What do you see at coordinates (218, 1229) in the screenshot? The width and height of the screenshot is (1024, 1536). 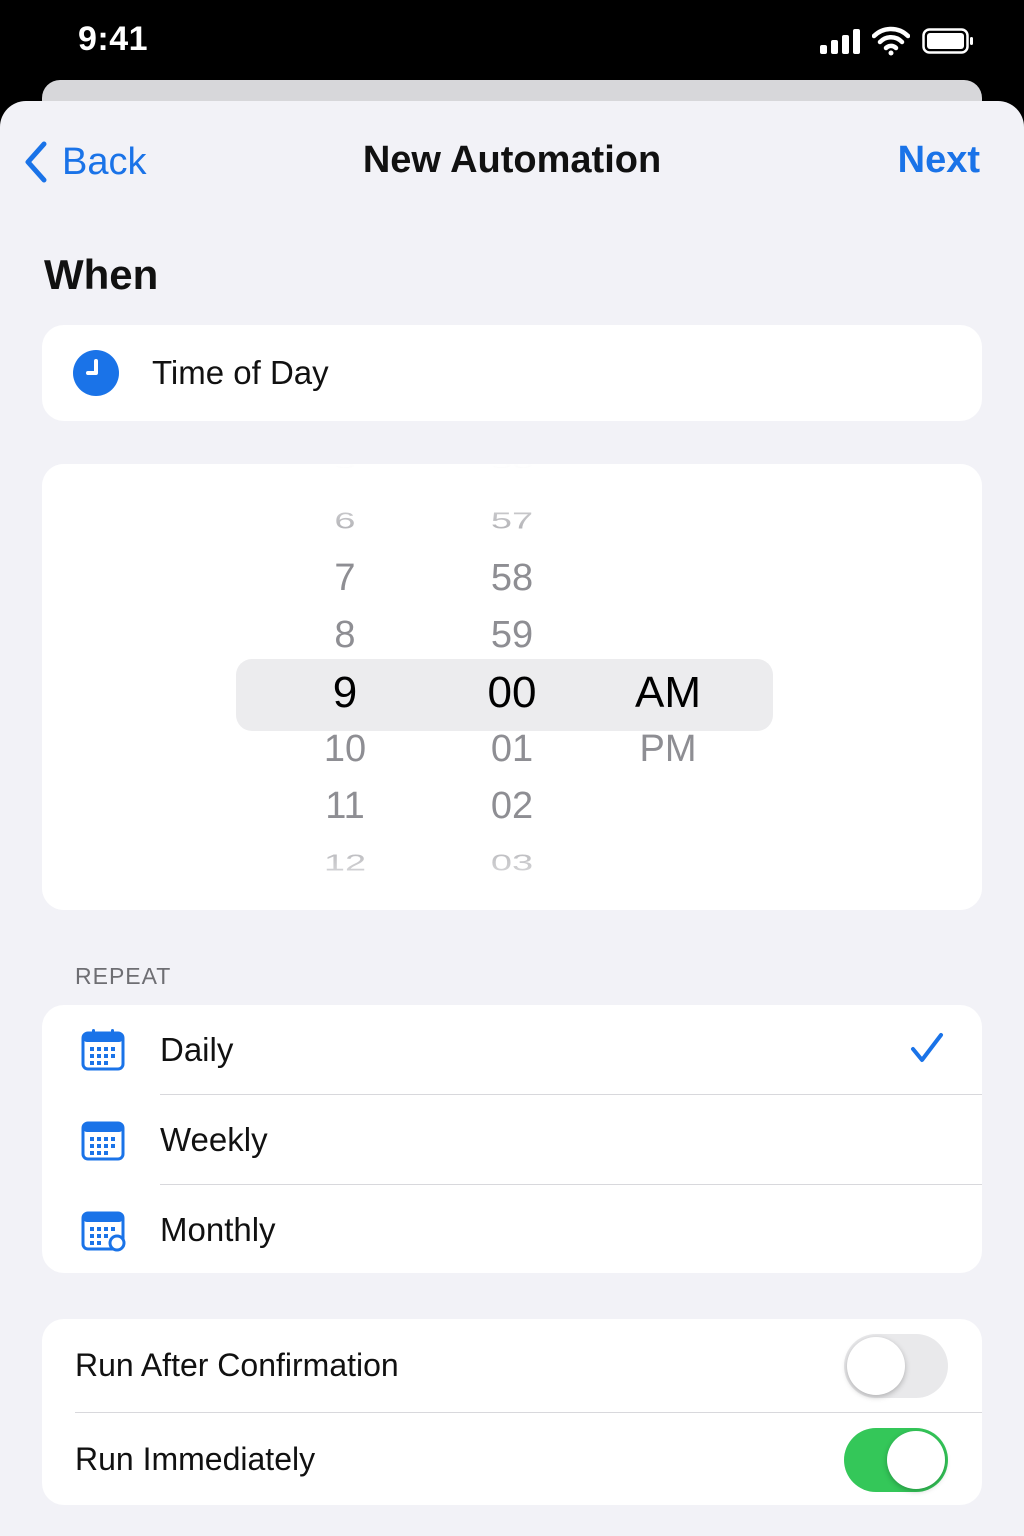 I see `repeat-label-monthly: Monthly` at bounding box center [218, 1229].